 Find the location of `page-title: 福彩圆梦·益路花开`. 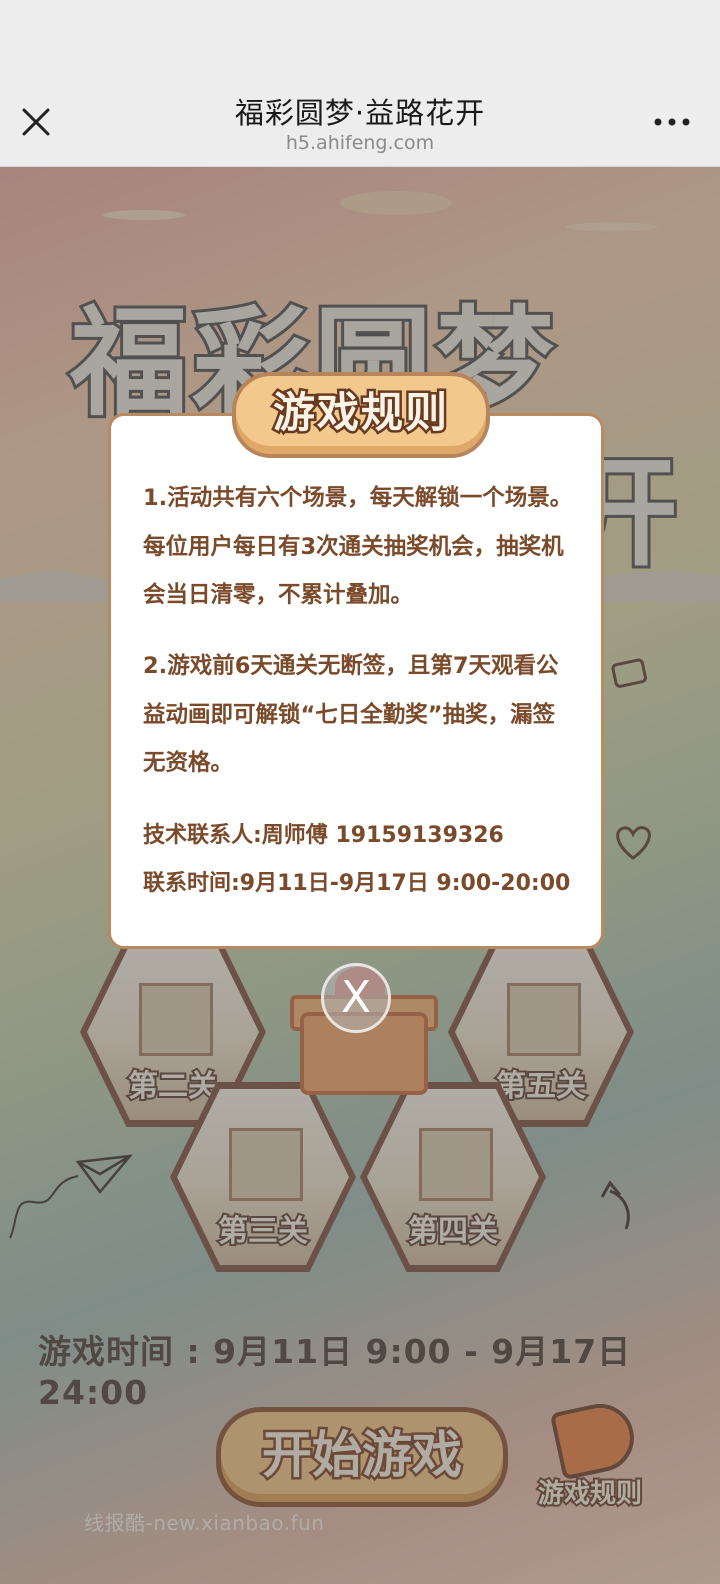

page-title: 福彩圆梦·益路花开 is located at coordinates (360, 113).